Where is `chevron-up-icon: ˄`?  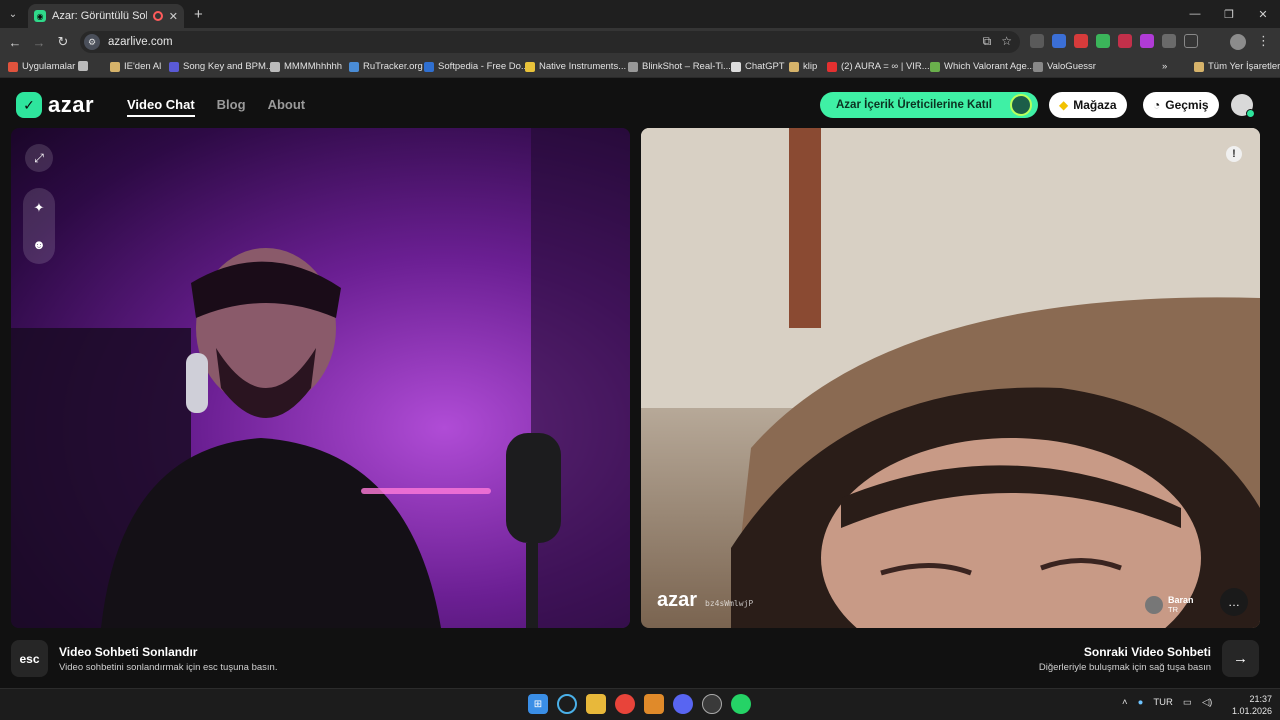
chevron-up-icon: ˄ is located at coordinates (1125, 702).